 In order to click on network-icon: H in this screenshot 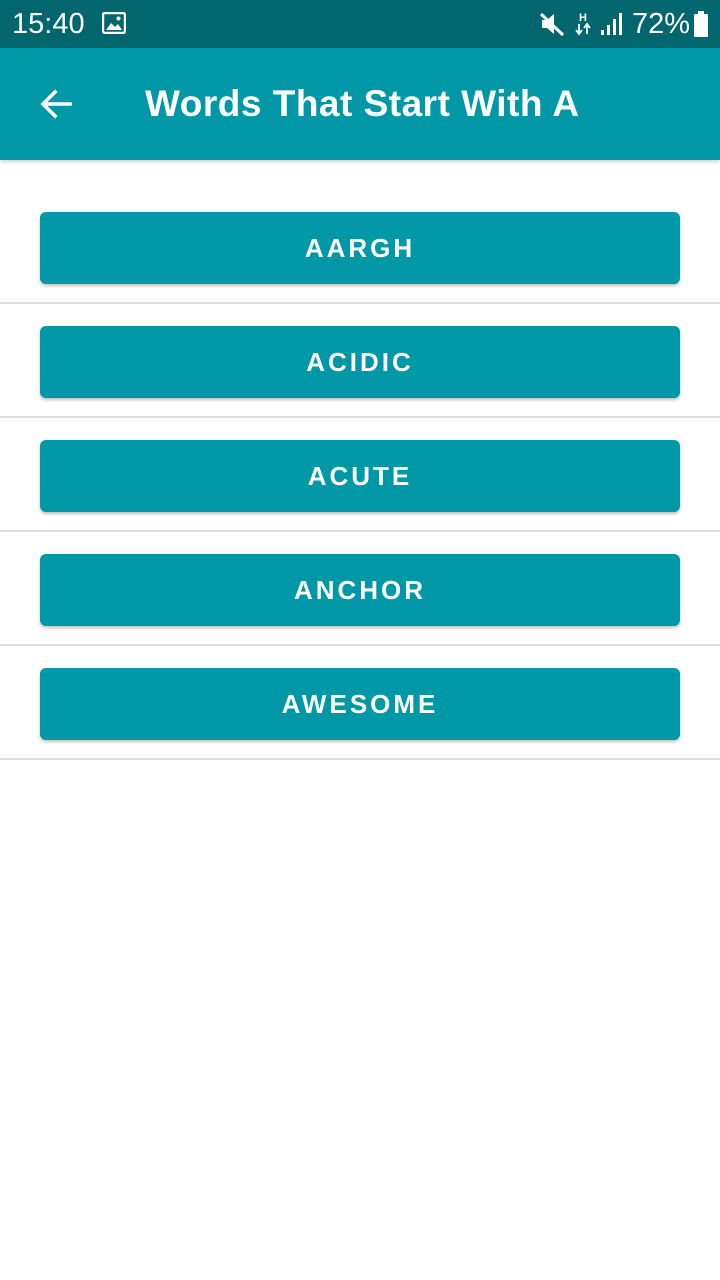, I will do `click(583, 24)`.